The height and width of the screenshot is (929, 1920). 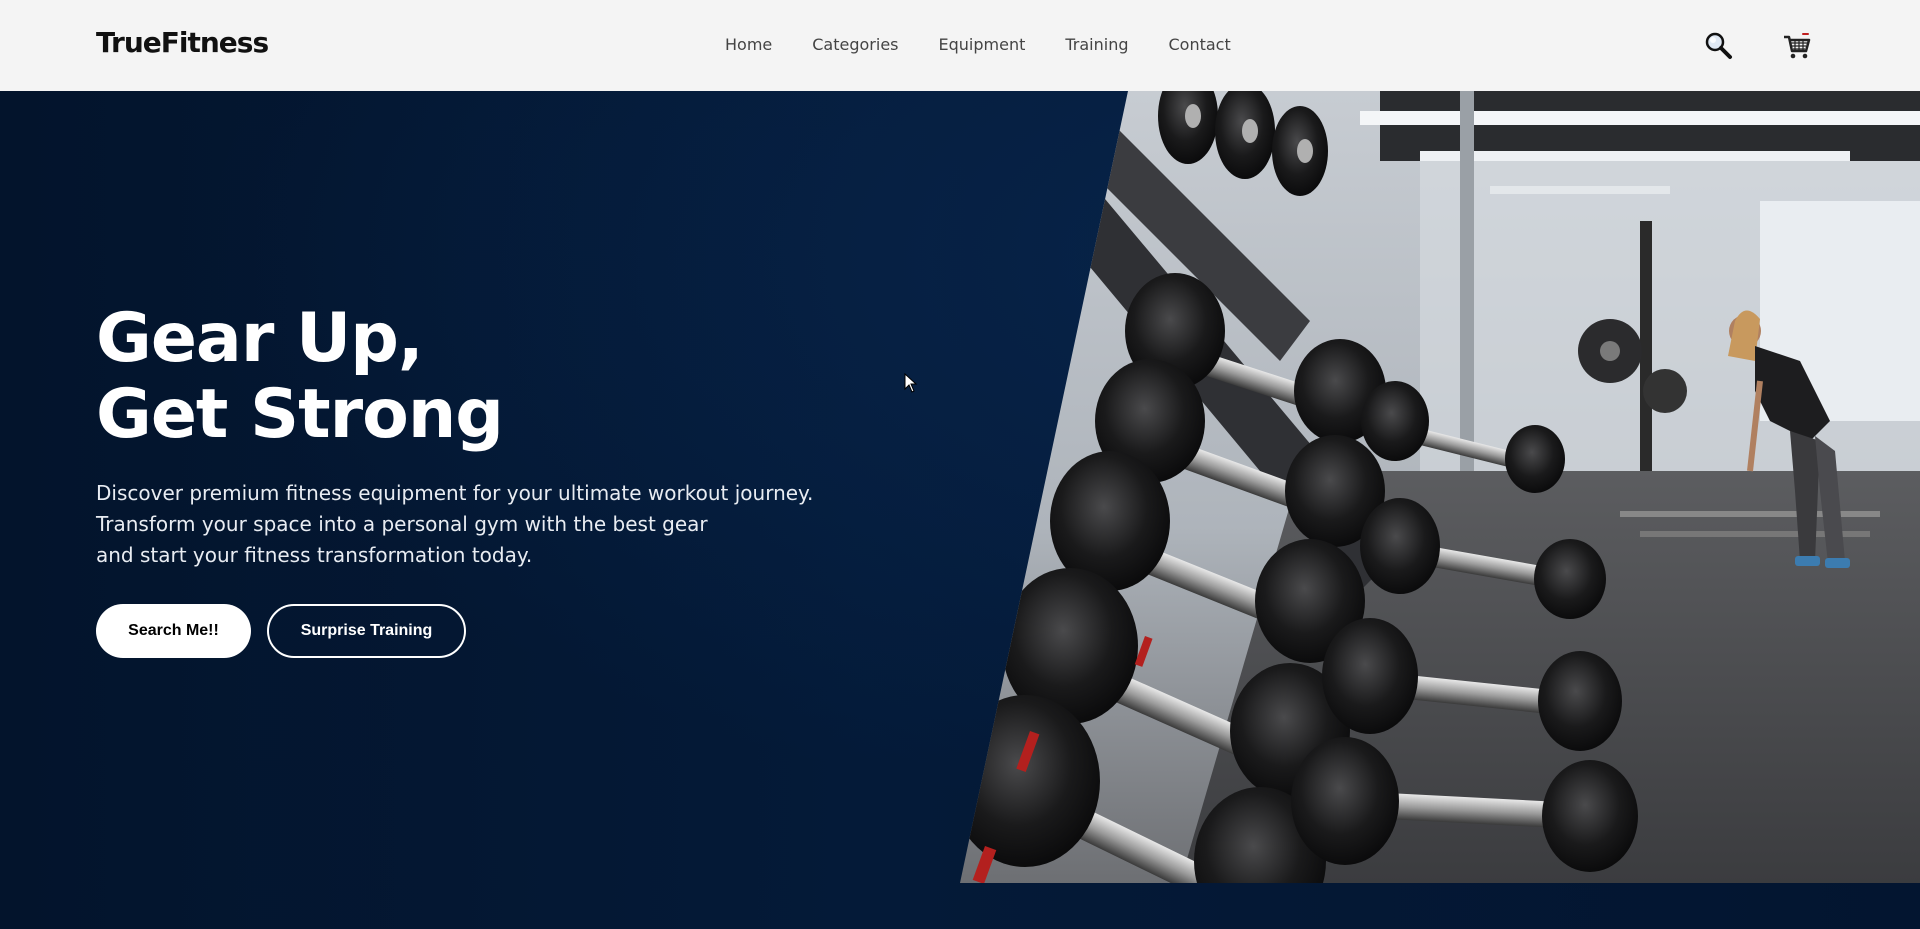 What do you see at coordinates (366, 631) in the screenshot?
I see `surprise-training-button: Surprise Training` at bounding box center [366, 631].